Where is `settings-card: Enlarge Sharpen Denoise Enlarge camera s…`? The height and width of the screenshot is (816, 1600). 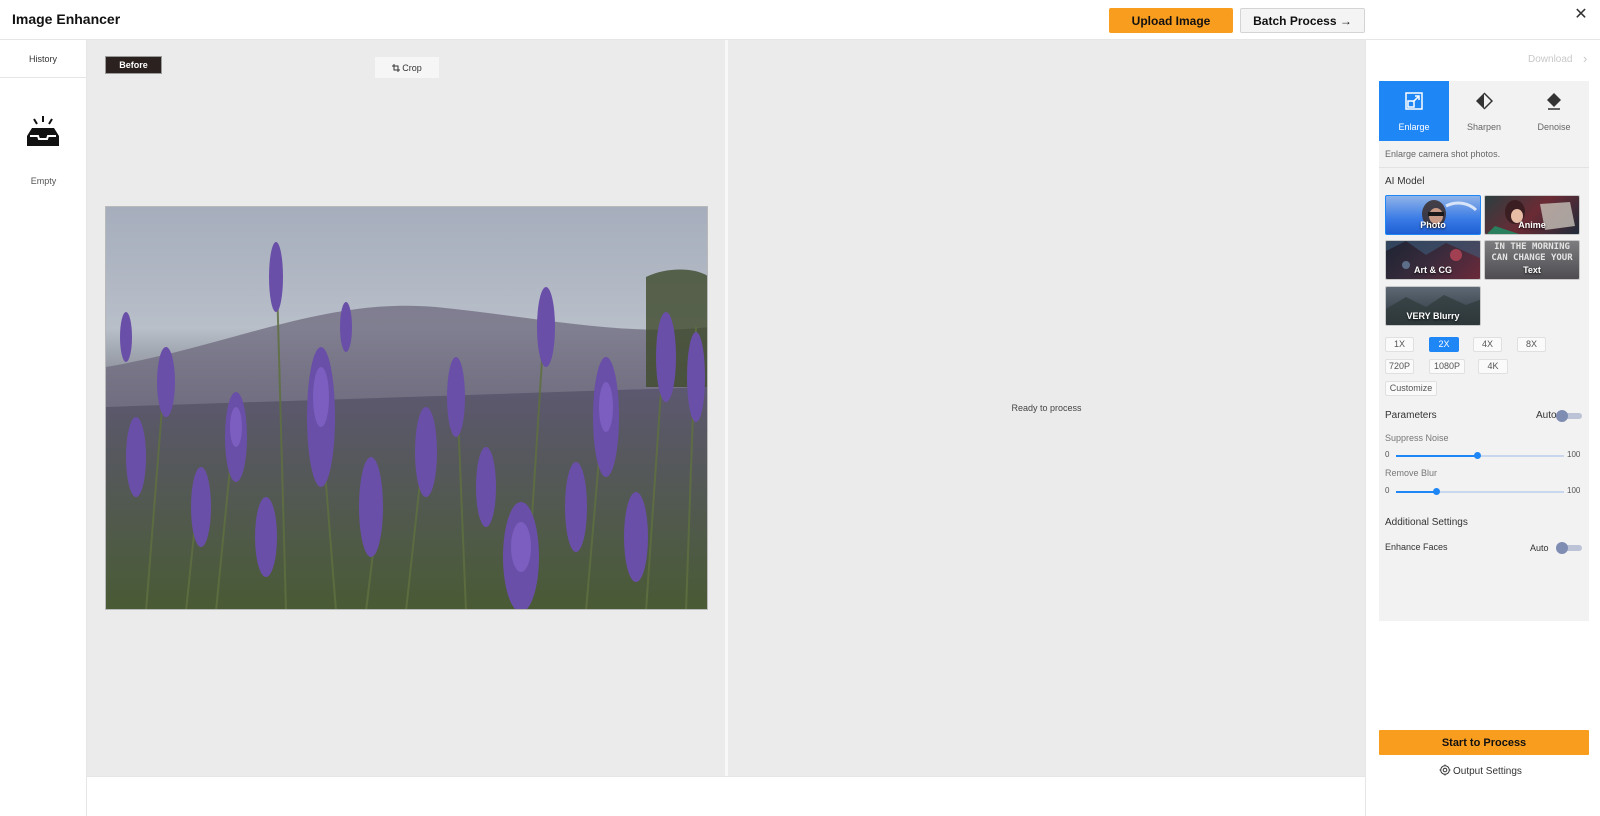 settings-card: Enlarge Sharpen Denoise Enlarge camera s… is located at coordinates (1484, 351).